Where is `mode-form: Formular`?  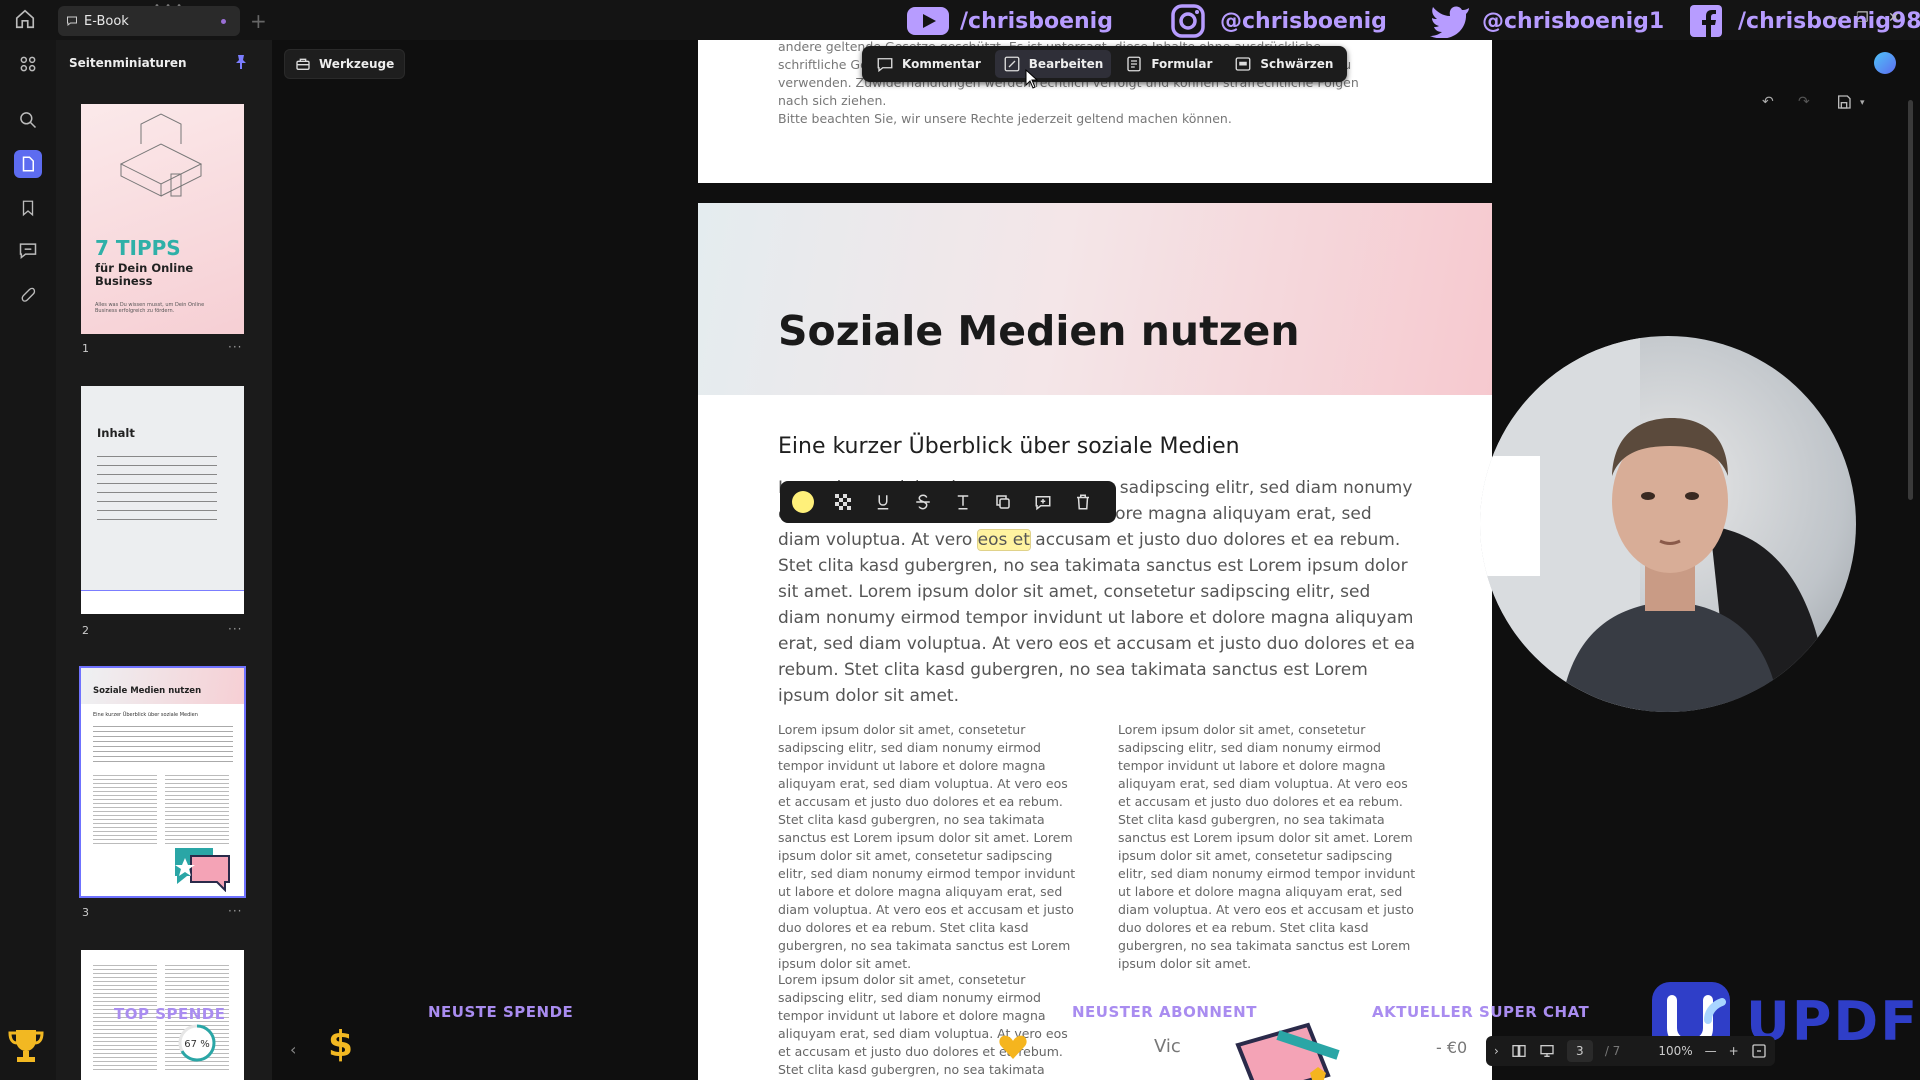
mode-form: Formular is located at coordinates (1168, 64).